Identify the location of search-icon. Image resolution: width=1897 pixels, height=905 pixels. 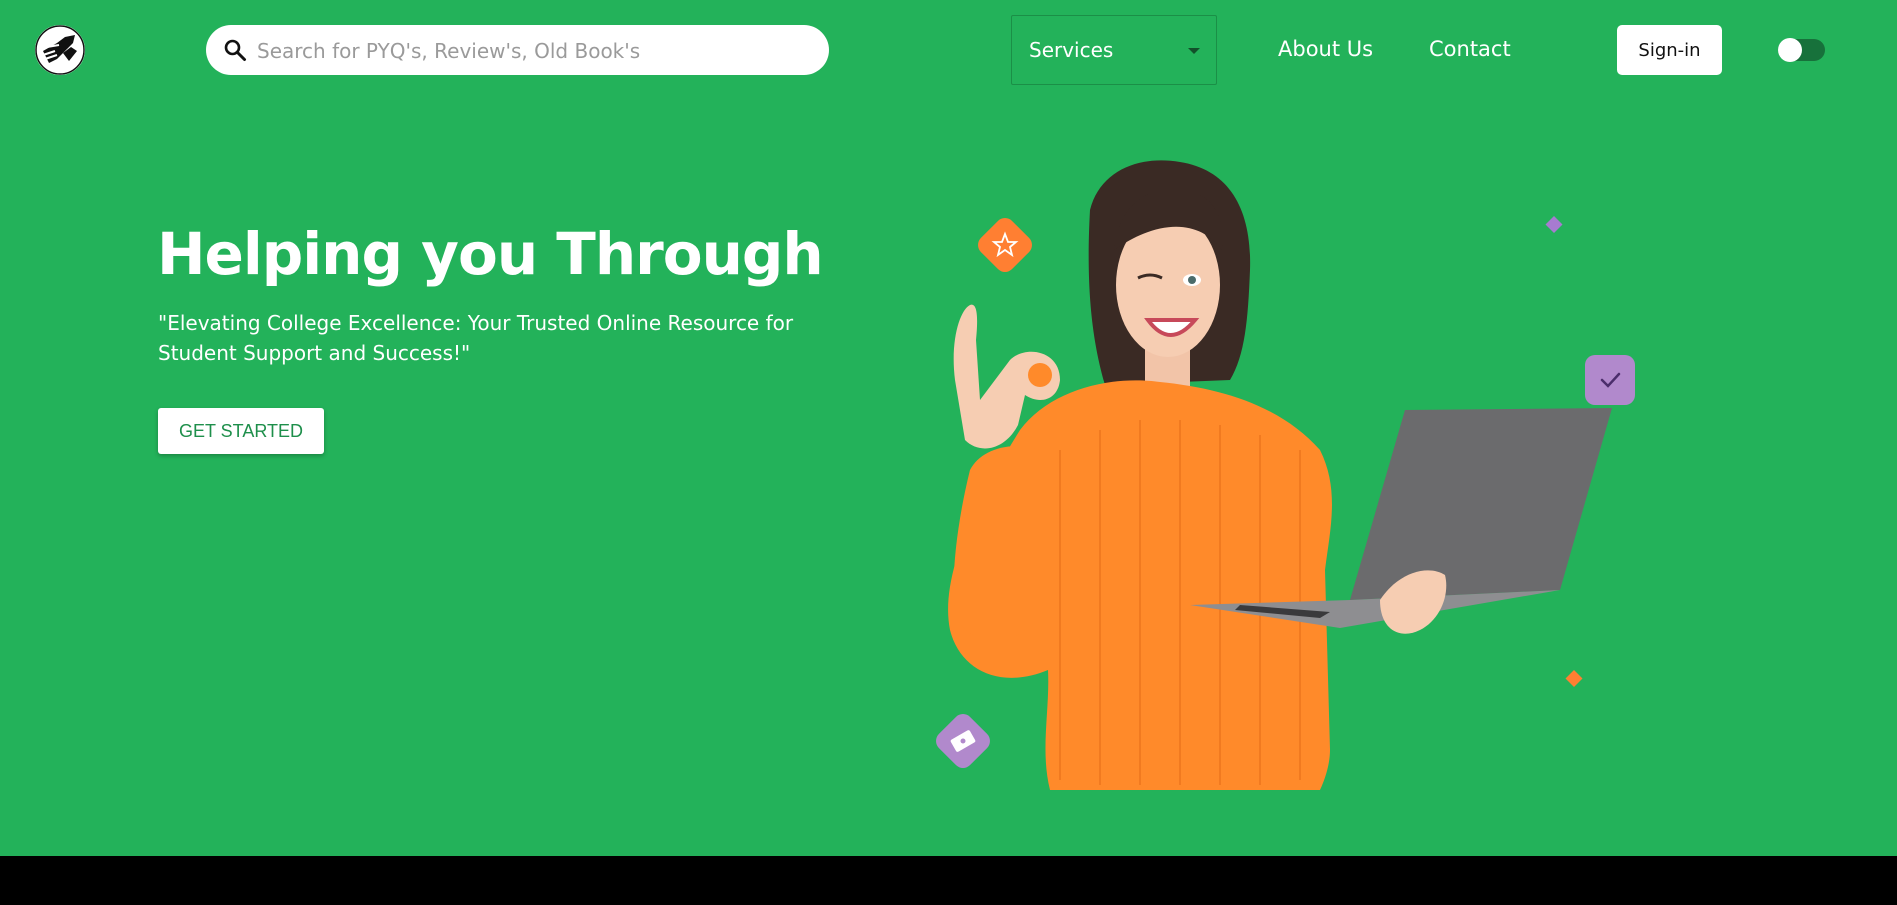
(235, 50).